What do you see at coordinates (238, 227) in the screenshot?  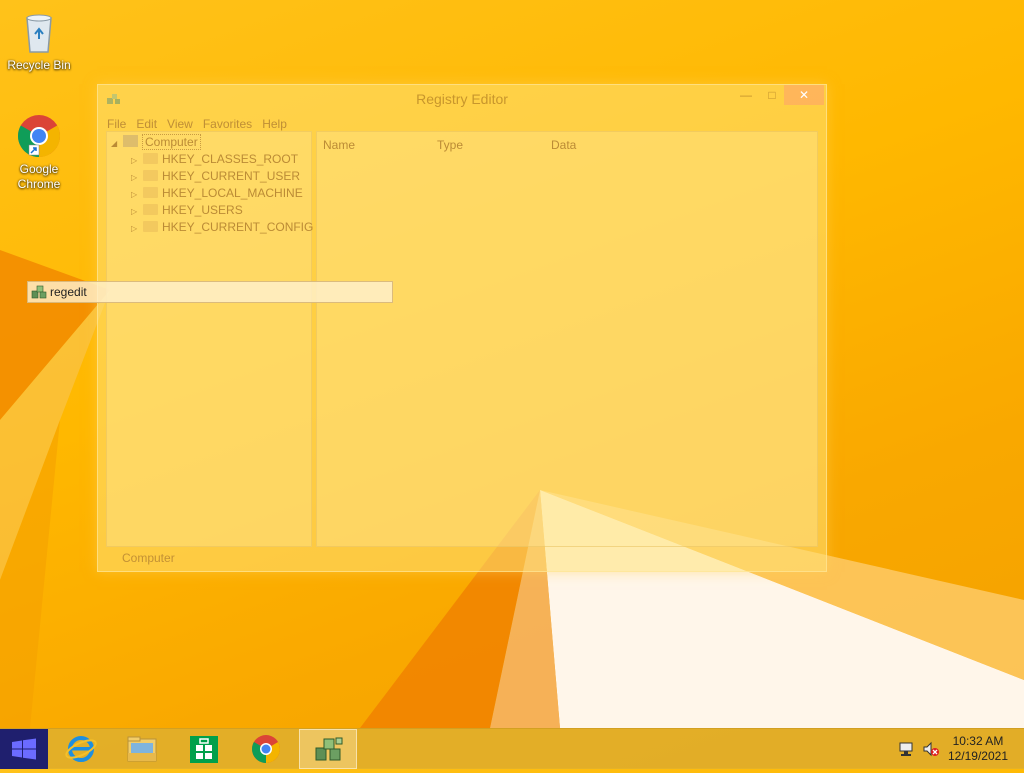 I see `tree-item-label: HKEY_CURRENT_CONFIG` at bounding box center [238, 227].